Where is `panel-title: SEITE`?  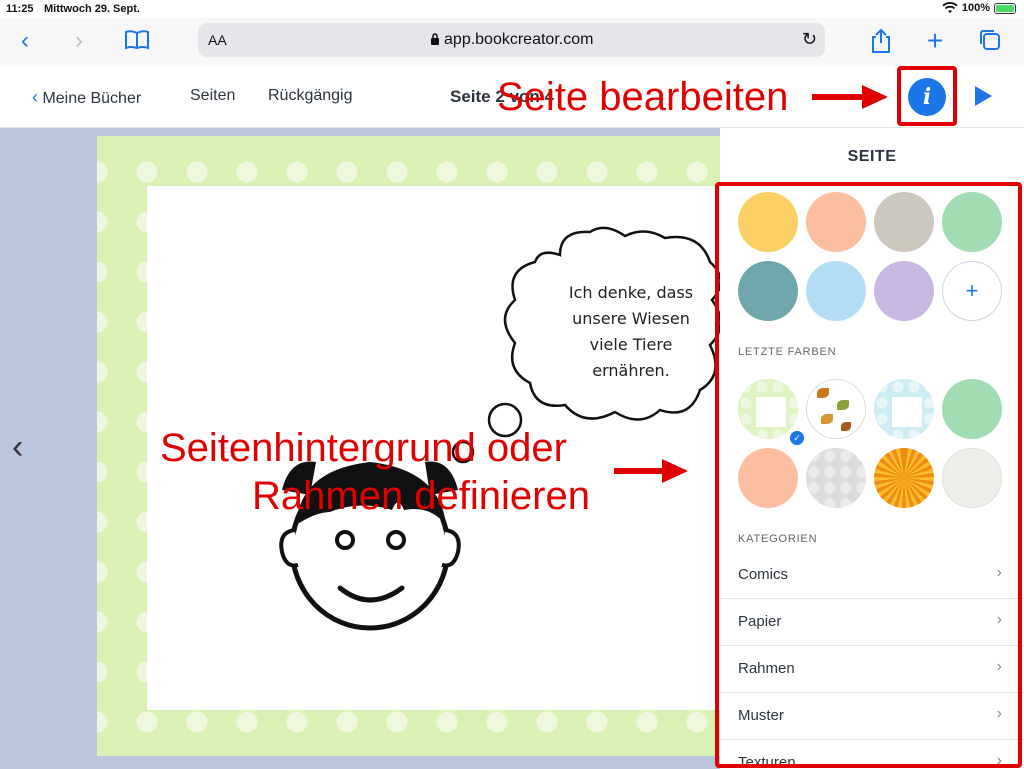
panel-title: SEITE is located at coordinates (872, 156).